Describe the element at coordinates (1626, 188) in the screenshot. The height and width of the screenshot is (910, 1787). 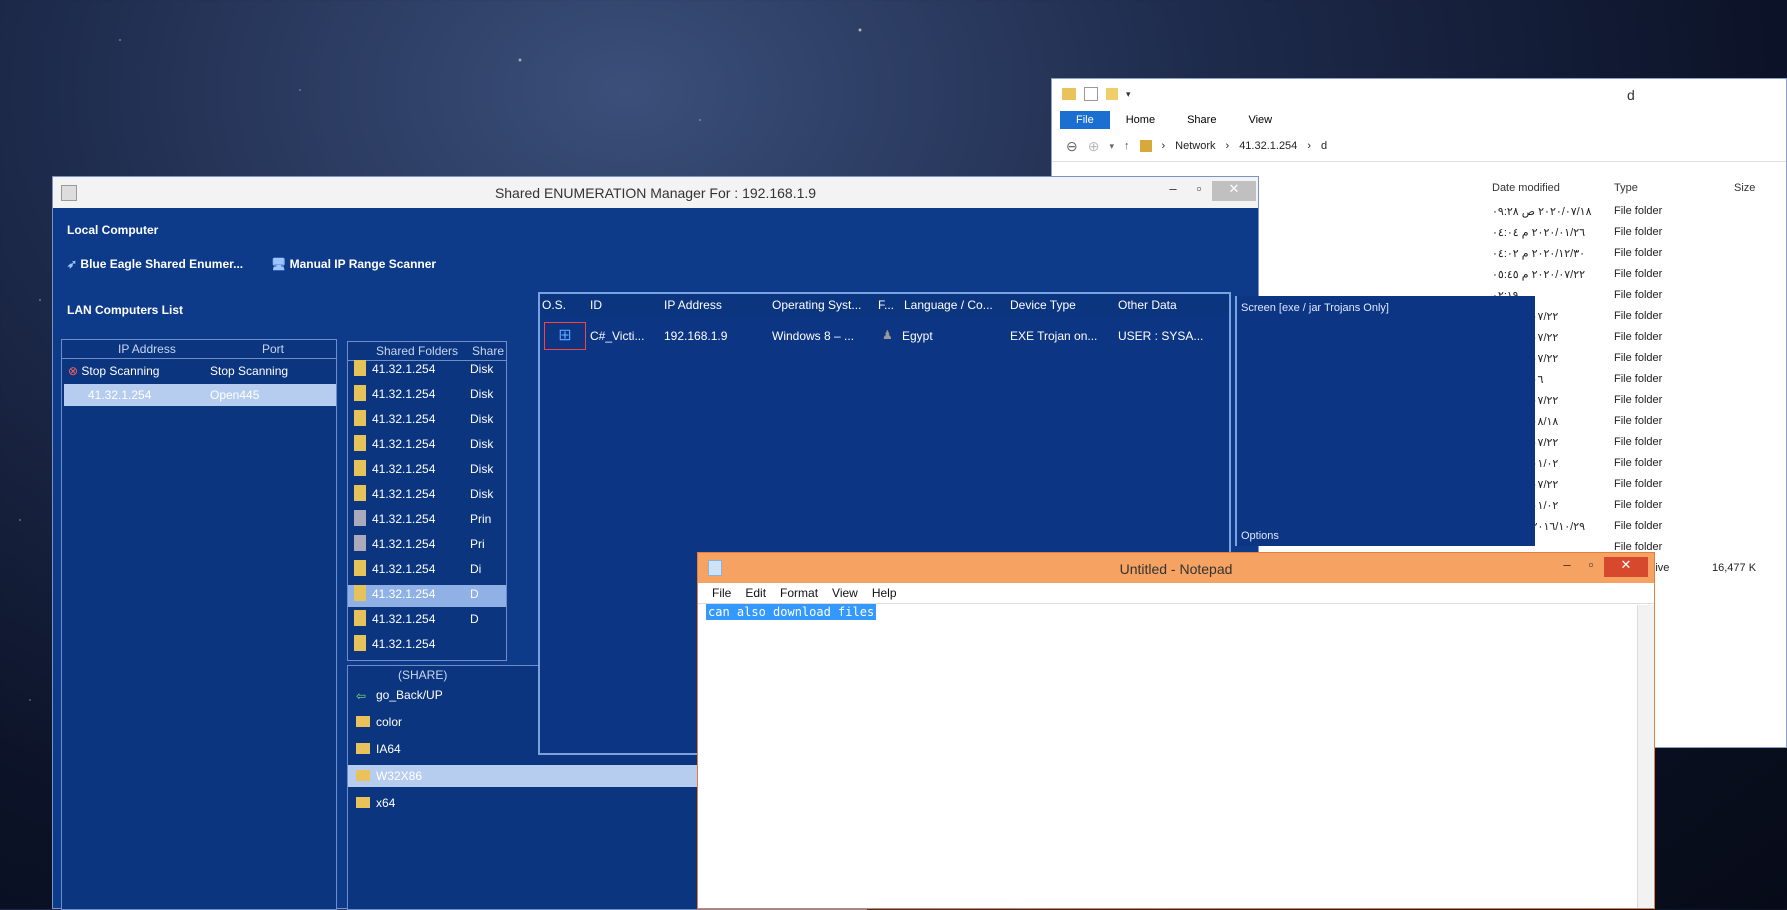
I see `column-type: Type` at that location.